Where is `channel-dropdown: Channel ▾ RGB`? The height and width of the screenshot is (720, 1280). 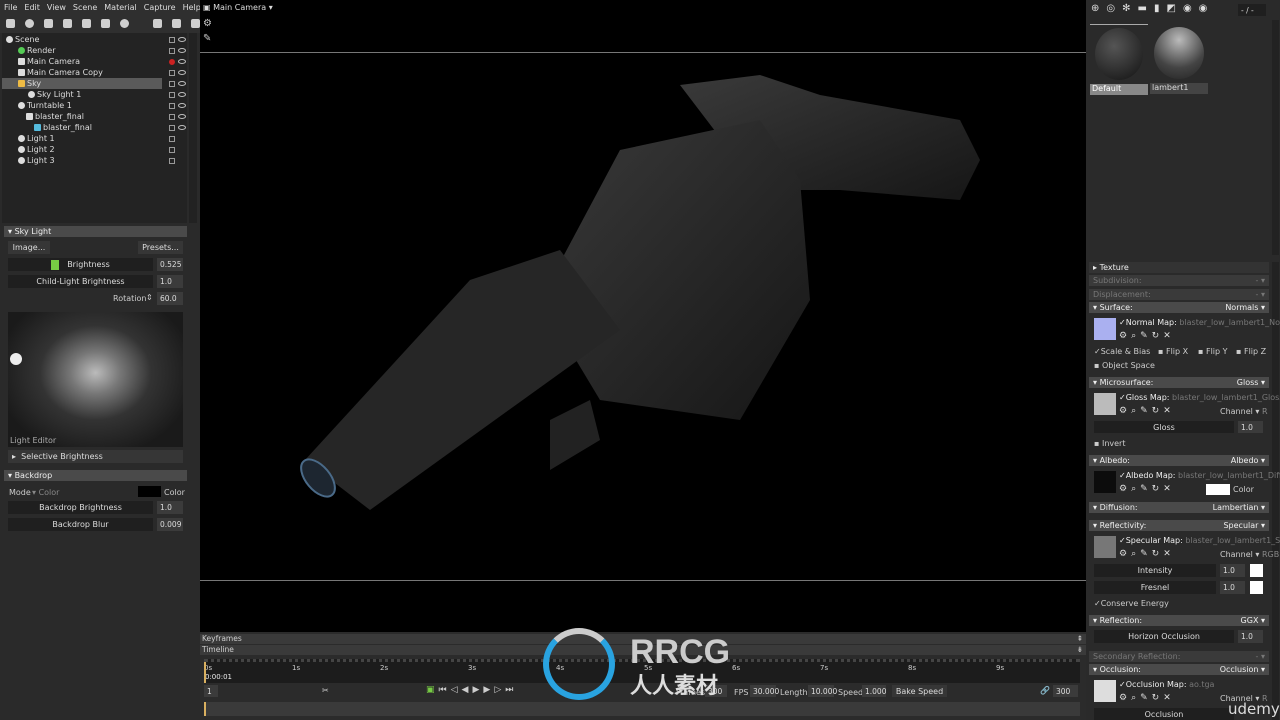 channel-dropdown: Channel ▾ RGB is located at coordinates (1249, 554).